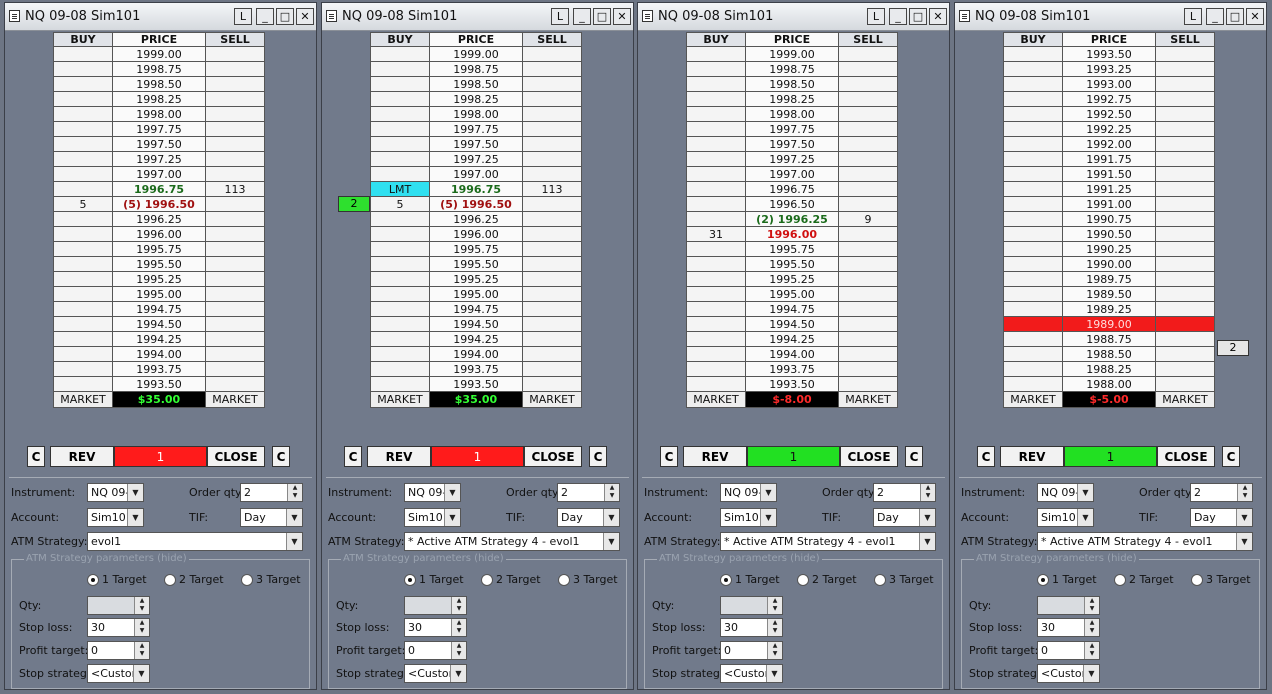 The image size is (1272, 694). I want to click on ladder-row: 1989.00, so click(1109, 324).